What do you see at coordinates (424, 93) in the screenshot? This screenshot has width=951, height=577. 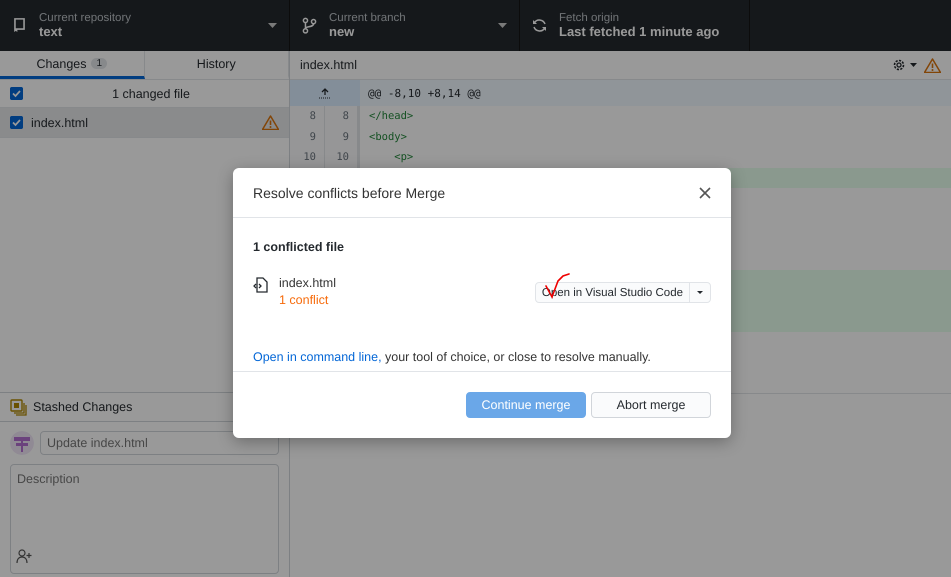 I see `hunk-header: @@ -8,10 +8,14 @@` at bounding box center [424, 93].